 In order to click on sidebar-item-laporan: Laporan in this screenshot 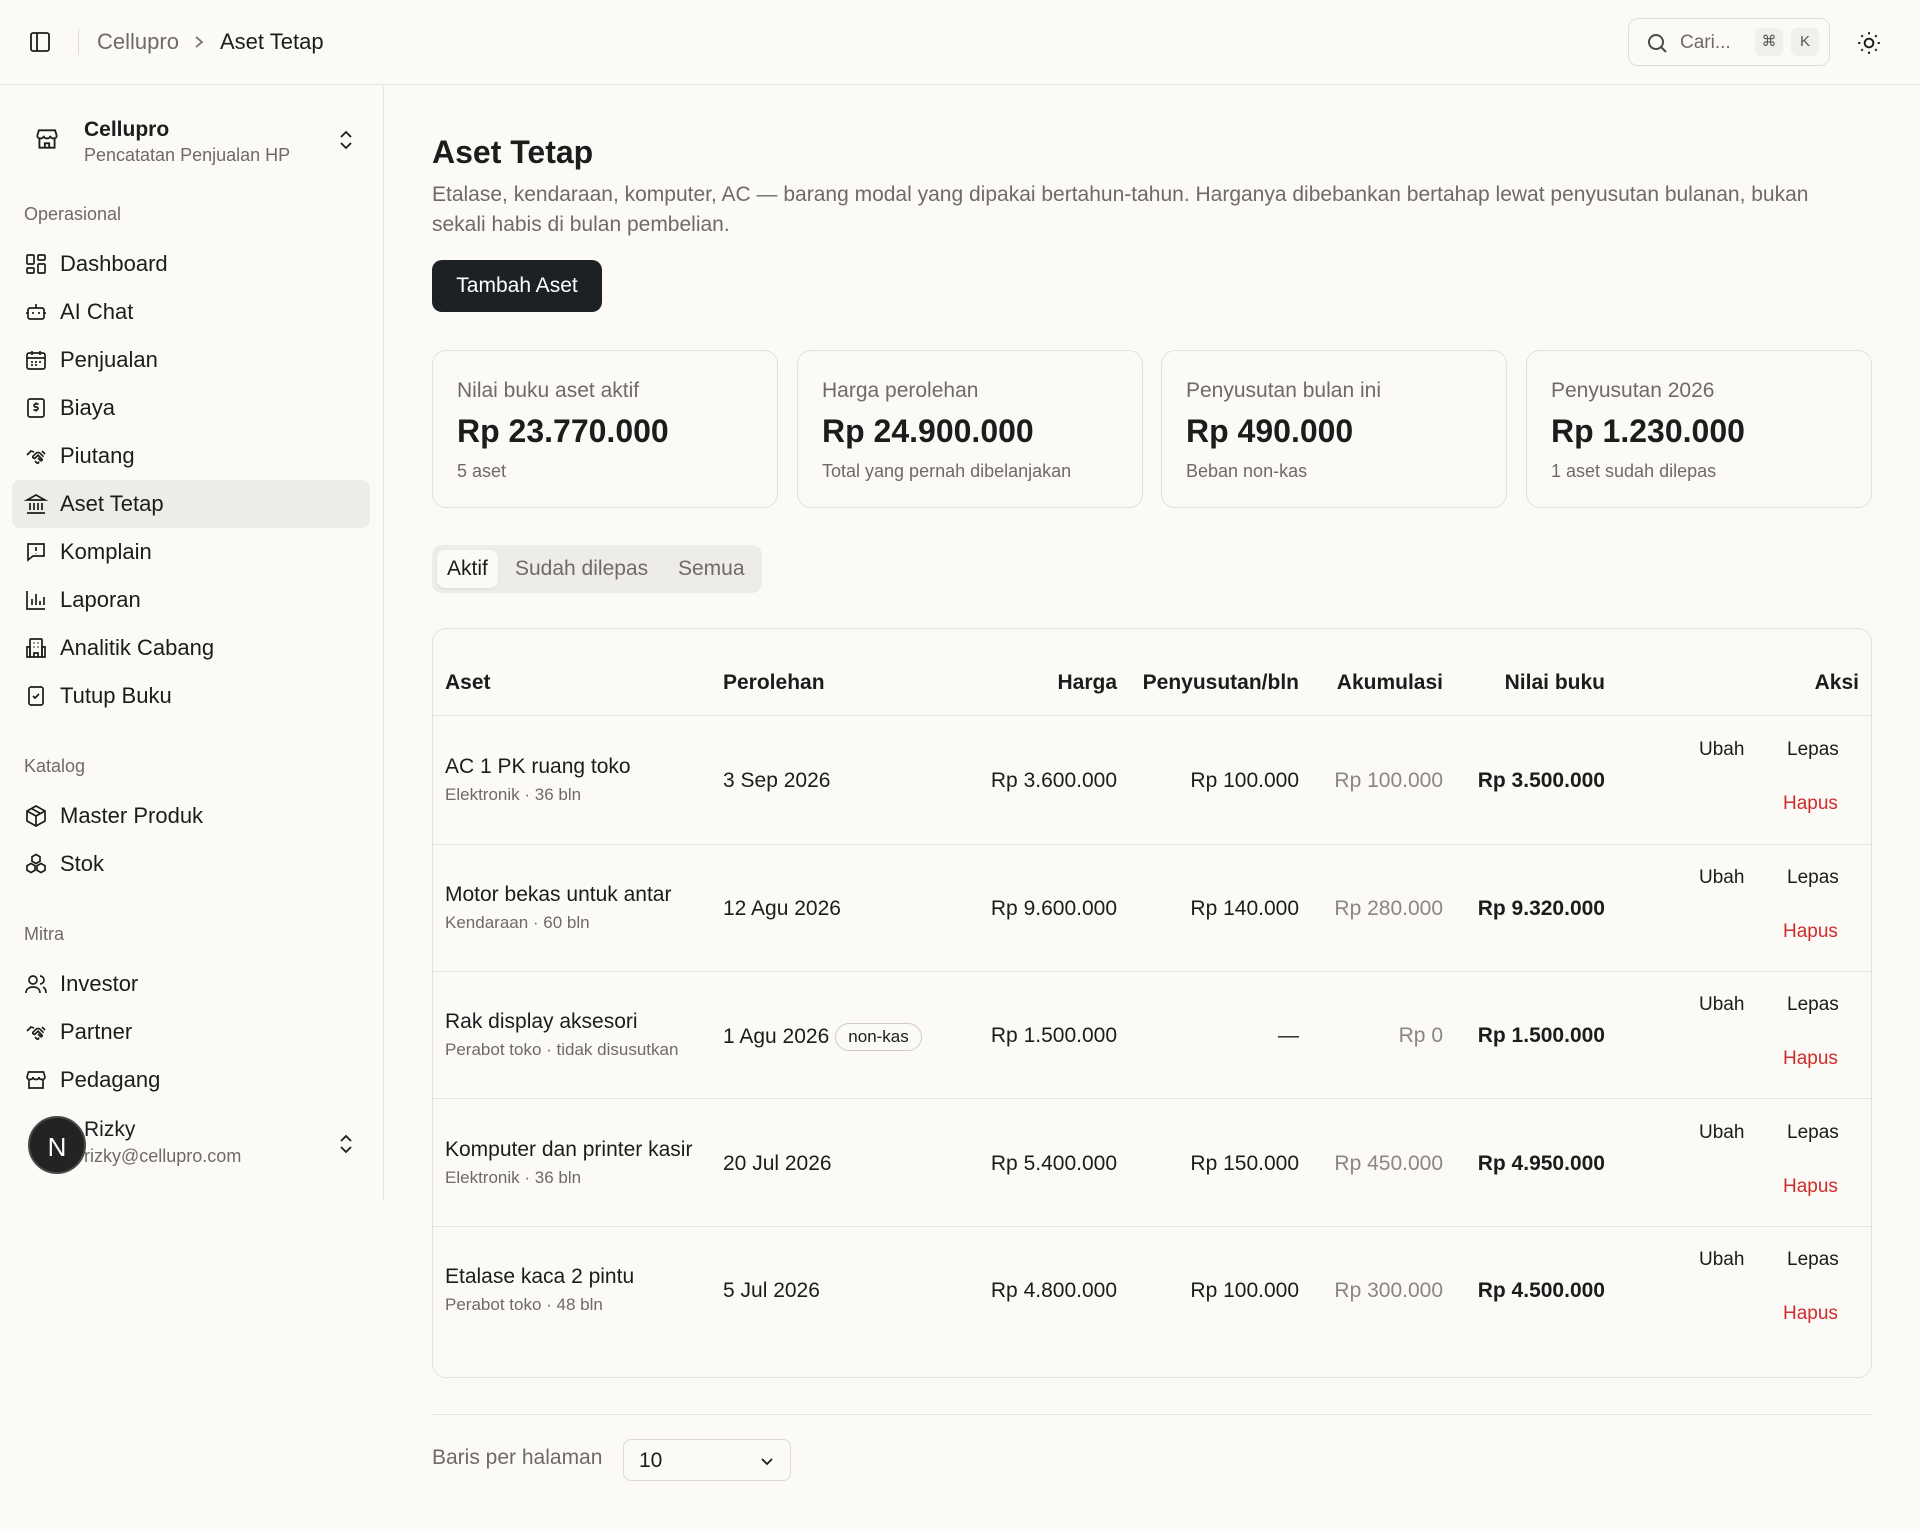, I will do `click(191, 600)`.